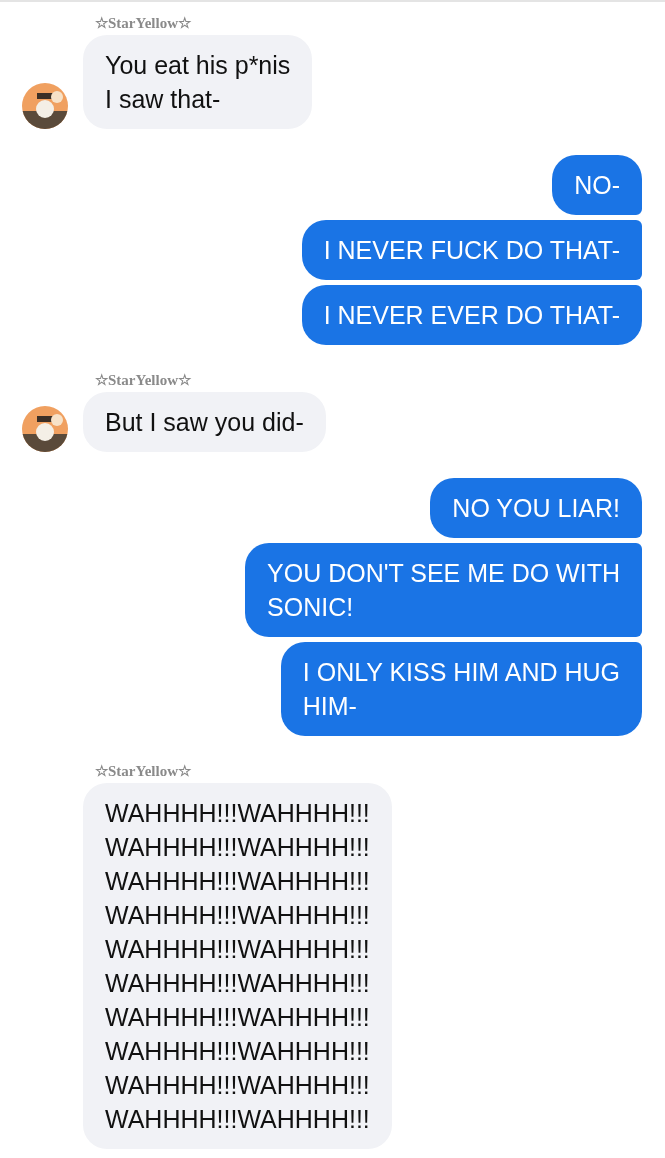  I want to click on message-bubble: YOU DON'T SEE ME DO WITH SONIC!, so click(443, 590).